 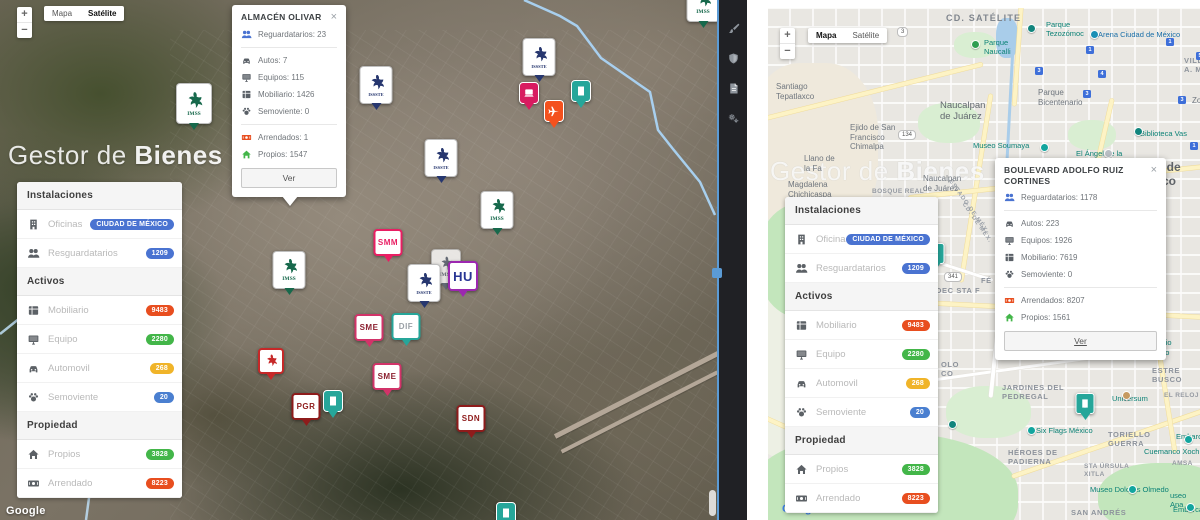 I want to click on file-icon, so click(x=733, y=88).